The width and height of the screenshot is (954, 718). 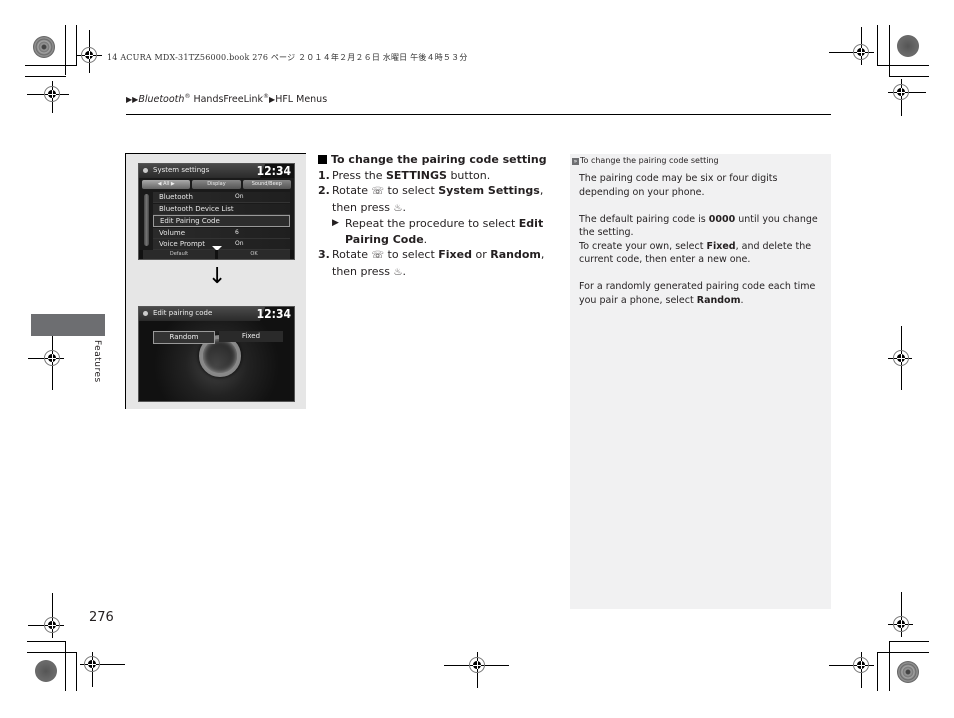 I want to click on tab-display: Display, so click(x=216, y=184).